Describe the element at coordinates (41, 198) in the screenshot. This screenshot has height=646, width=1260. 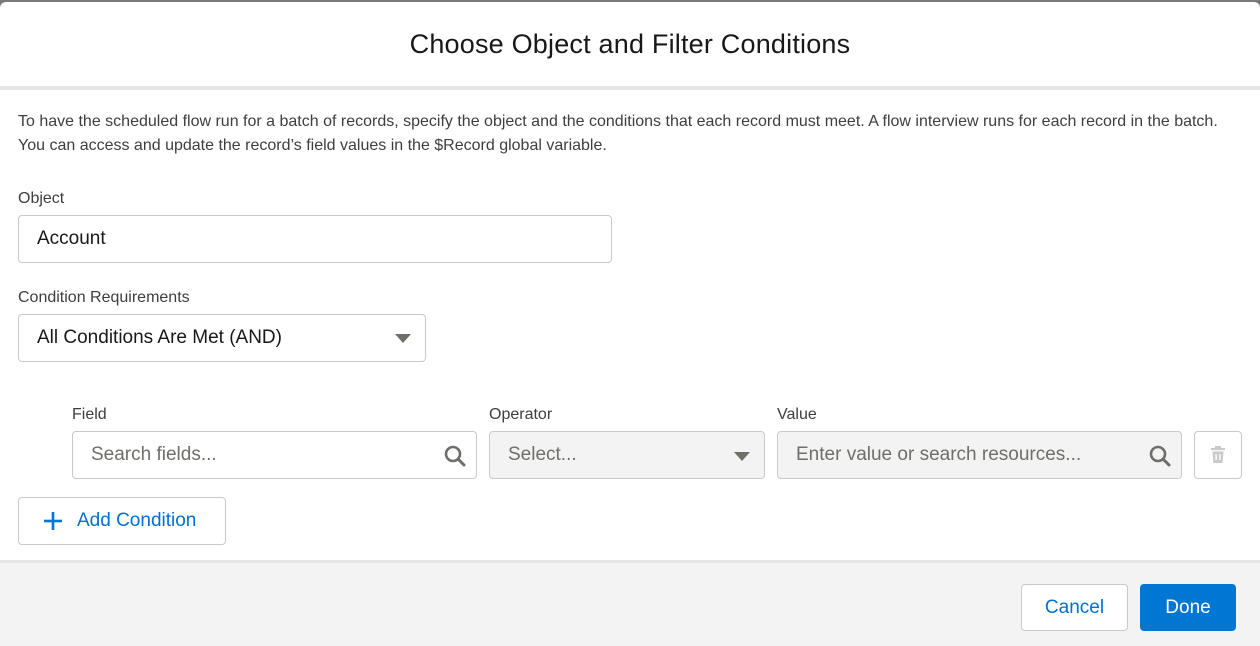
I see `object-label: Object` at that location.